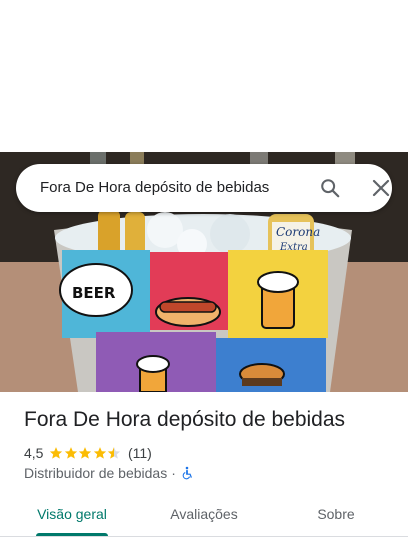 The width and height of the screenshot is (408, 544). What do you see at coordinates (298, 232) in the screenshot?
I see `bottle-label-corona: Corona` at bounding box center [298, 232].